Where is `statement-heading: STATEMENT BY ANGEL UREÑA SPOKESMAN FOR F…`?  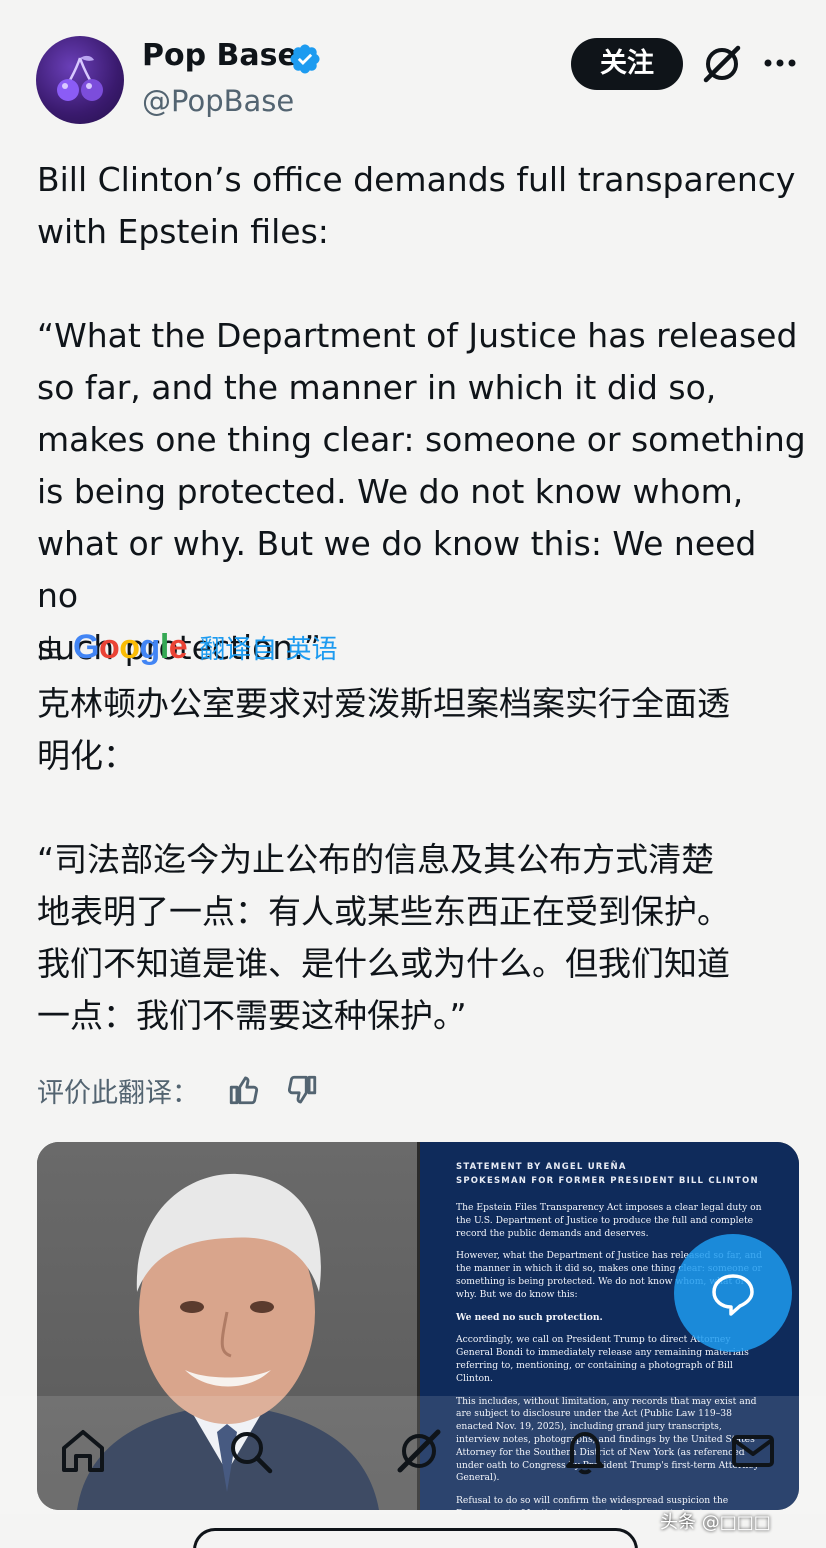 statement-heading: STATEMENT BY ANGEL UREÑA SPOKESMAN FOR F… is located at coordinates (609, 1174).